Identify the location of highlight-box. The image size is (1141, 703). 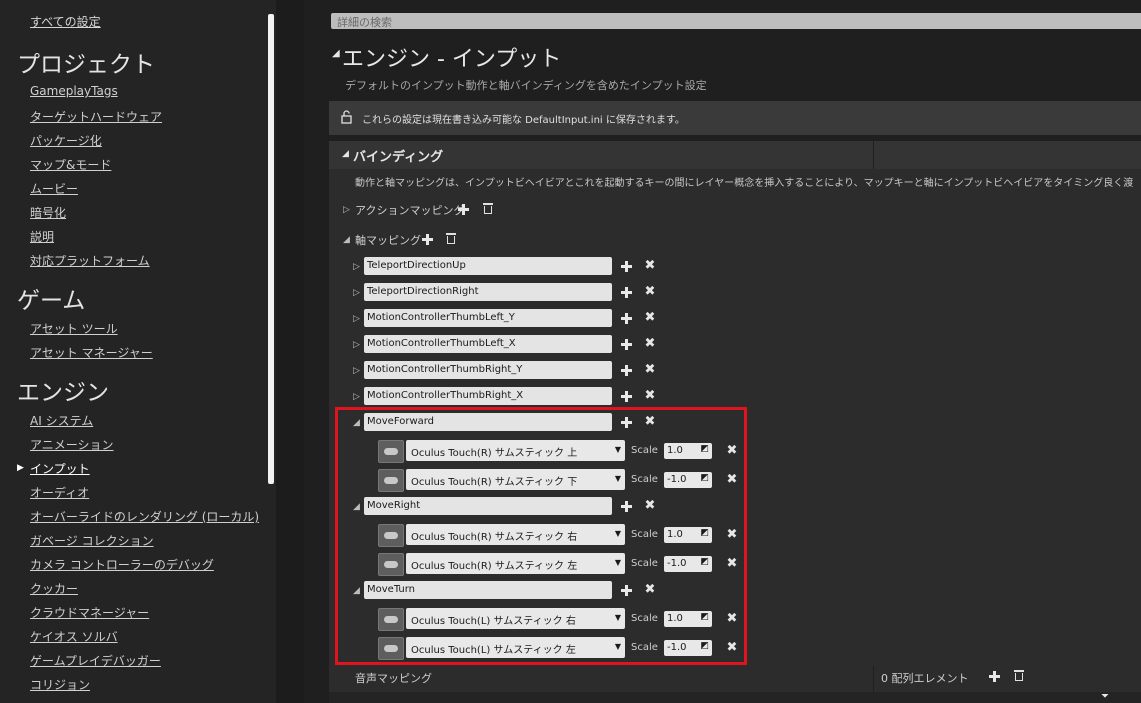
(541, 536).